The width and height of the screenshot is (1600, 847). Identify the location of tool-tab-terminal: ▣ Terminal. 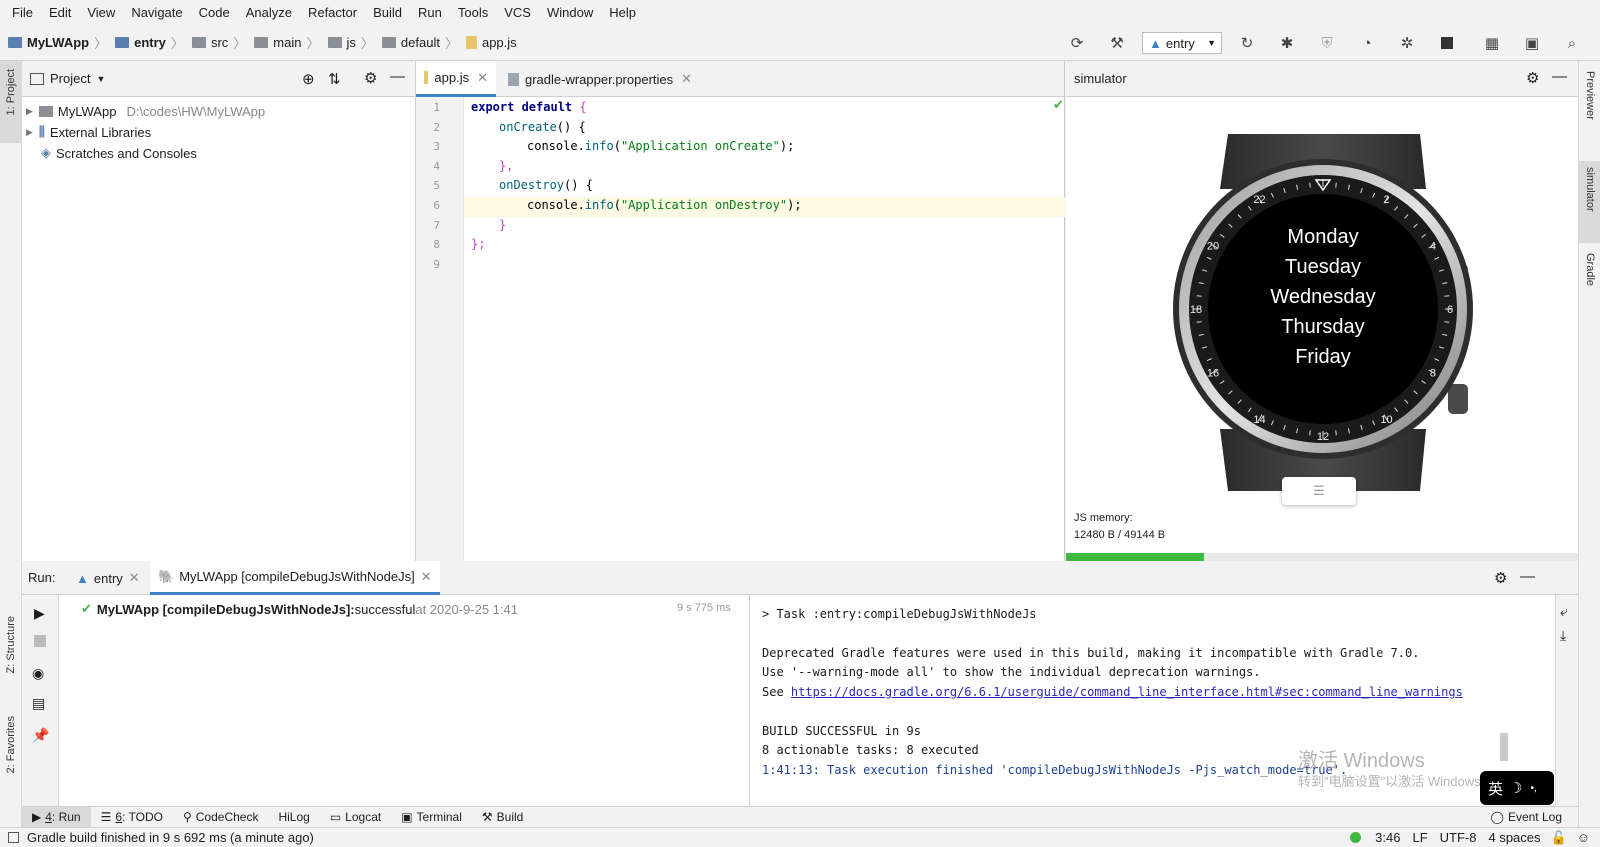
(431, 817).